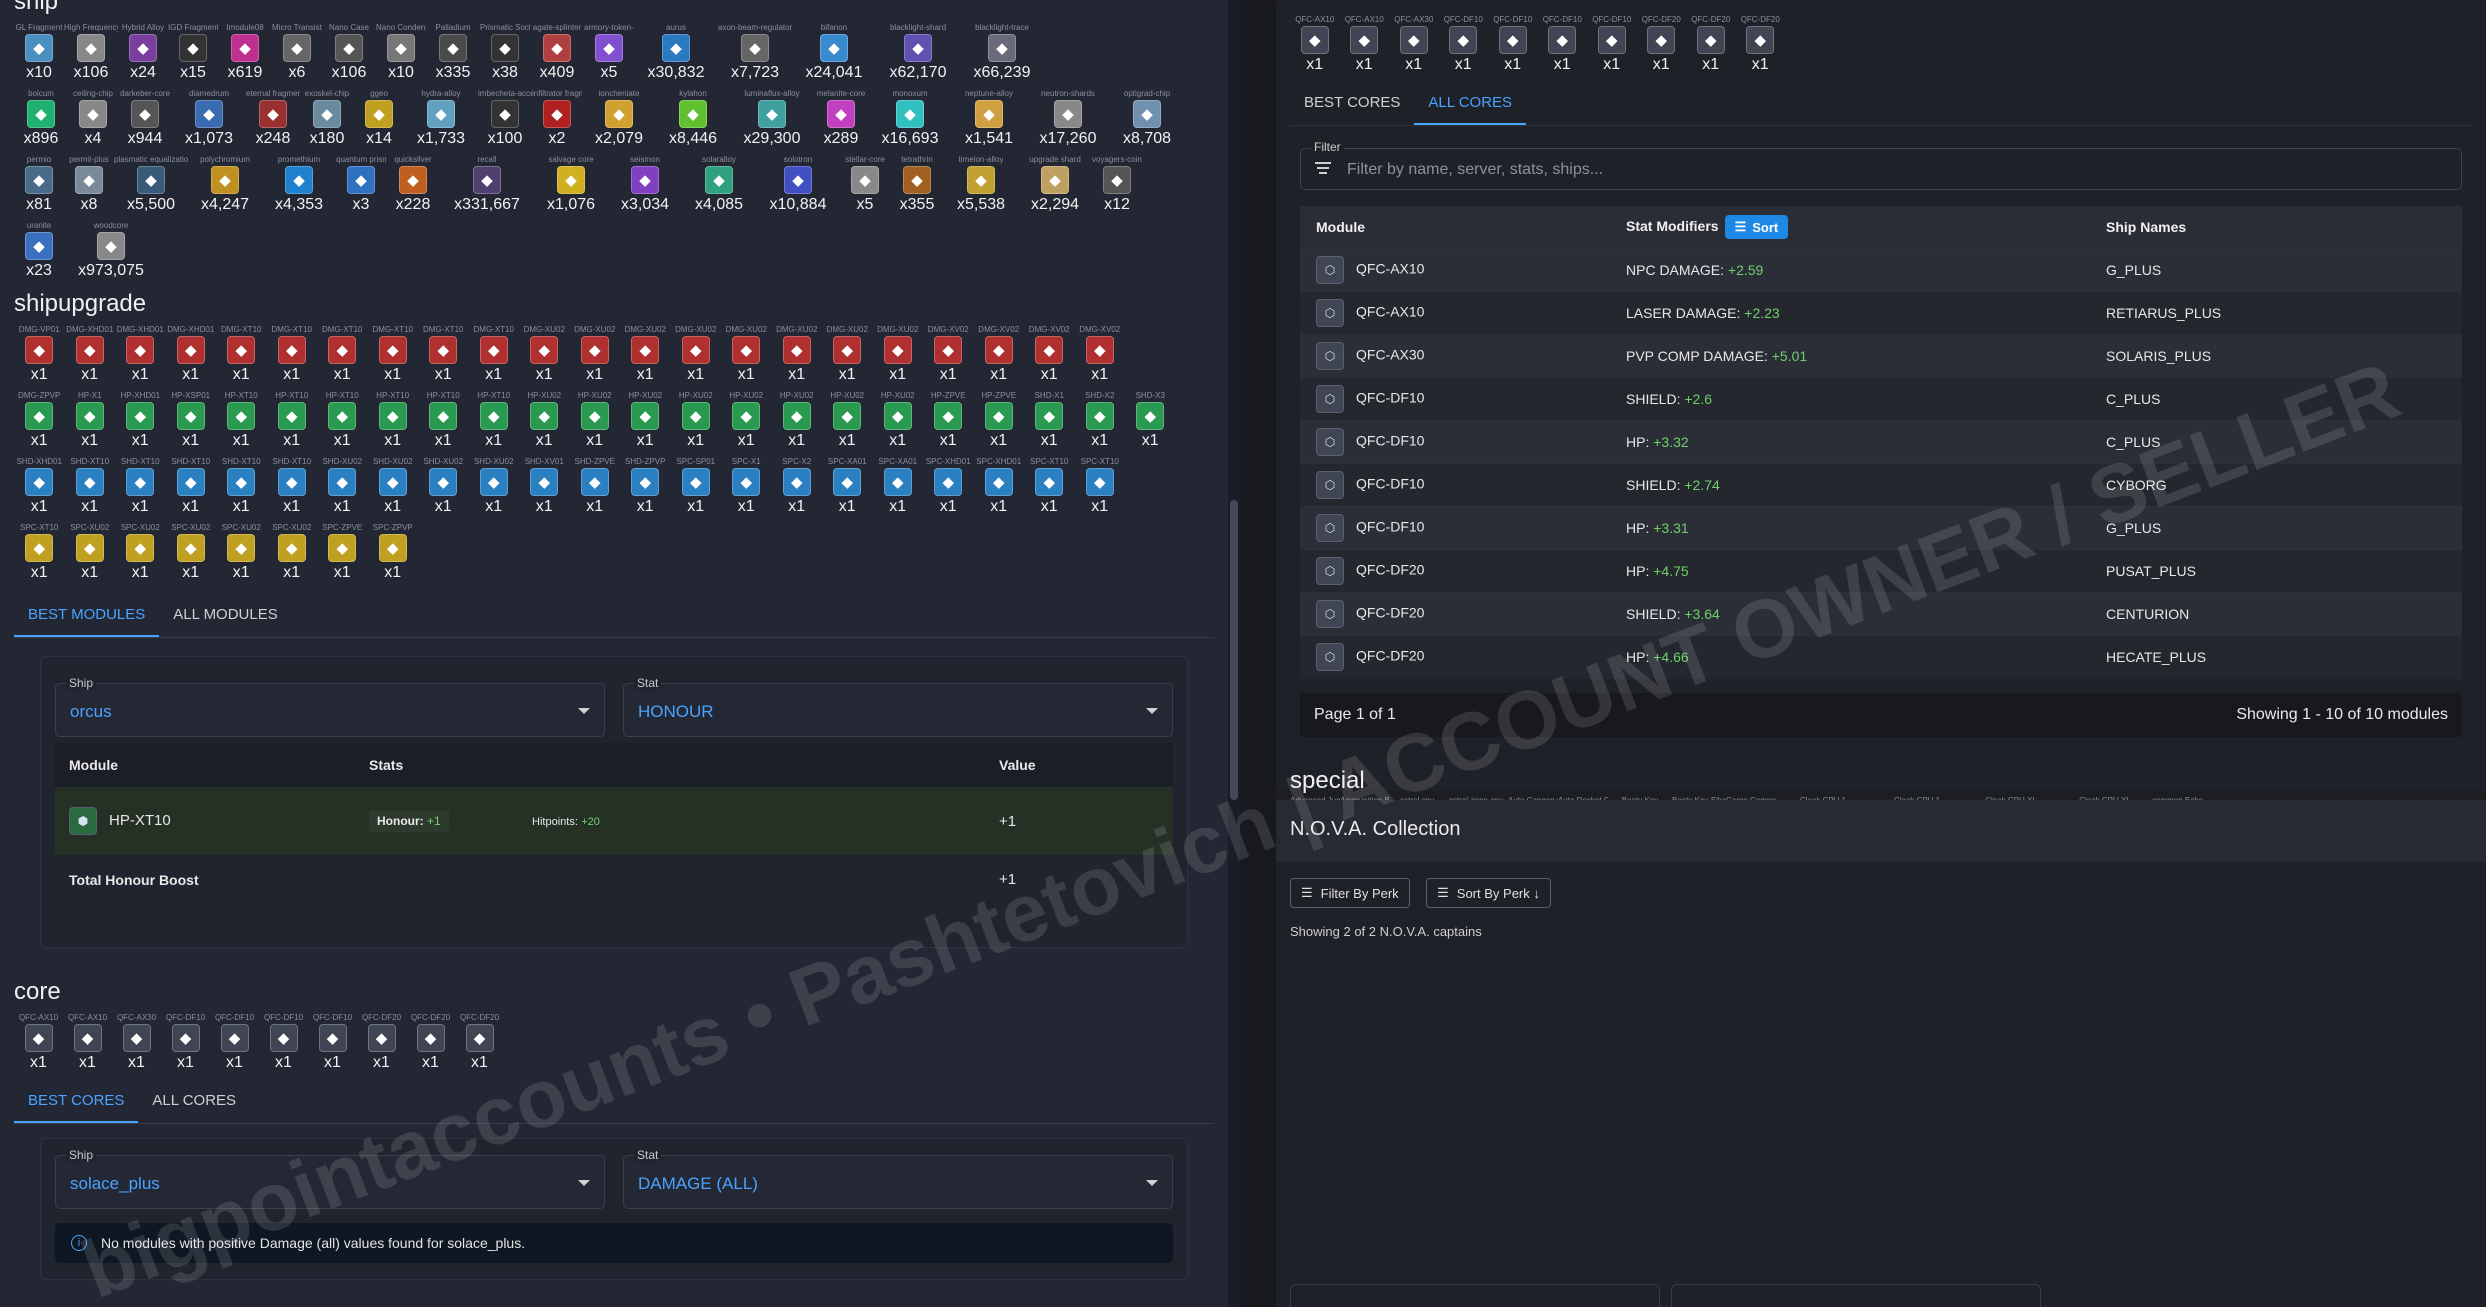 The height and width of the screenshot is (1307, 2486). Describe the element at coordinates (111, 253) in the screenshot. I see `inventory-item: woodcore ◆ x973,075` at that location.